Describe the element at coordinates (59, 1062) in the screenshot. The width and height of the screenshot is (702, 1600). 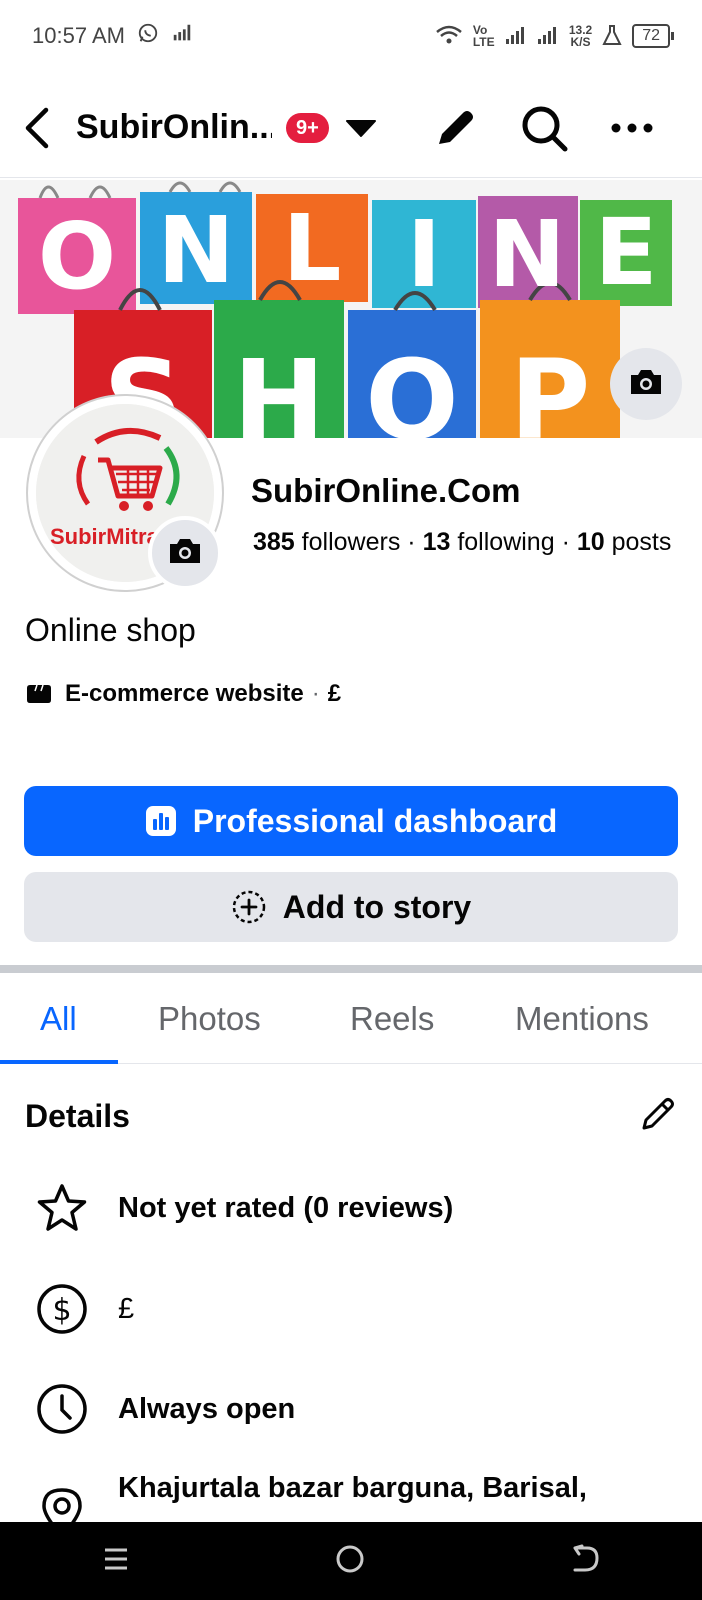
I see `active-tab-indicator` at that location.